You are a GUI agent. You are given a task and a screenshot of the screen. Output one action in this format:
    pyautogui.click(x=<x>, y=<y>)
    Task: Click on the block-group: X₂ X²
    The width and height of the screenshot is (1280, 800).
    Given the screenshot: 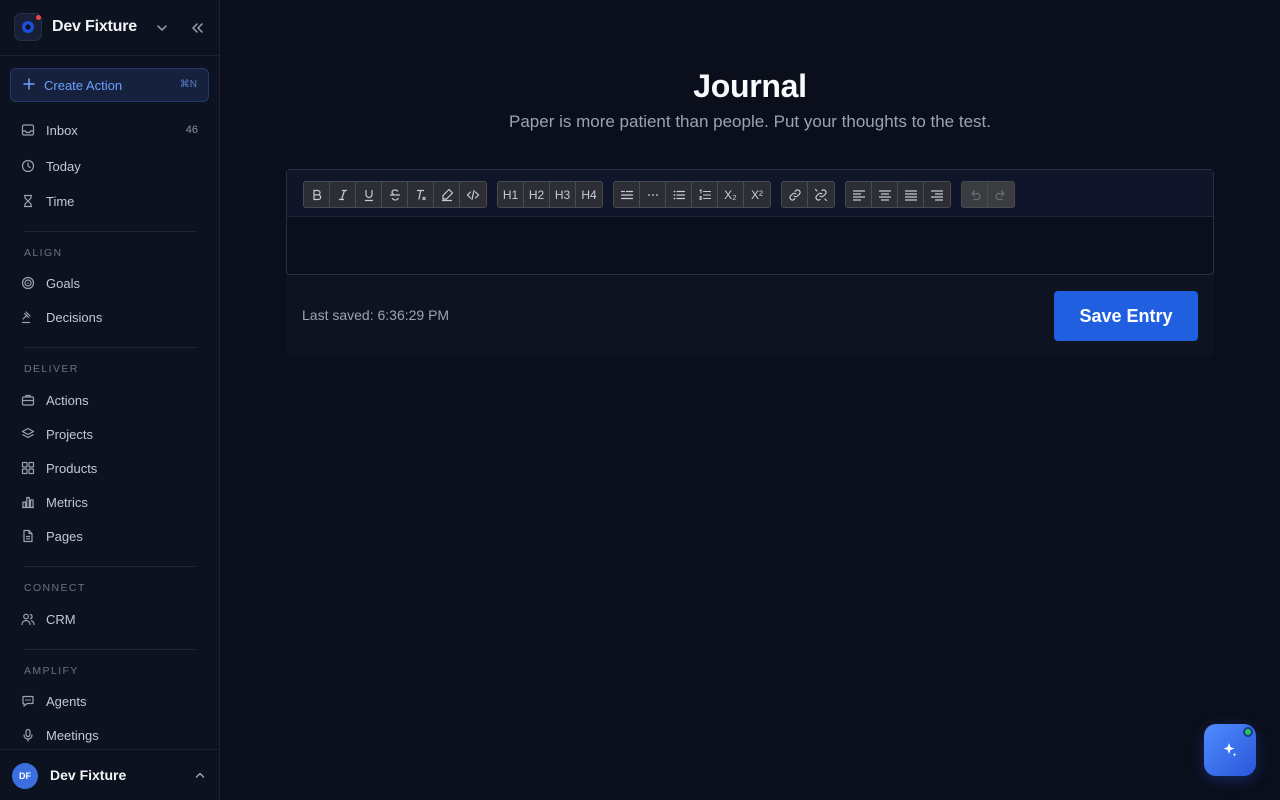 What is the action you would take?
    pyautogui.click(x=692, y=194)
    